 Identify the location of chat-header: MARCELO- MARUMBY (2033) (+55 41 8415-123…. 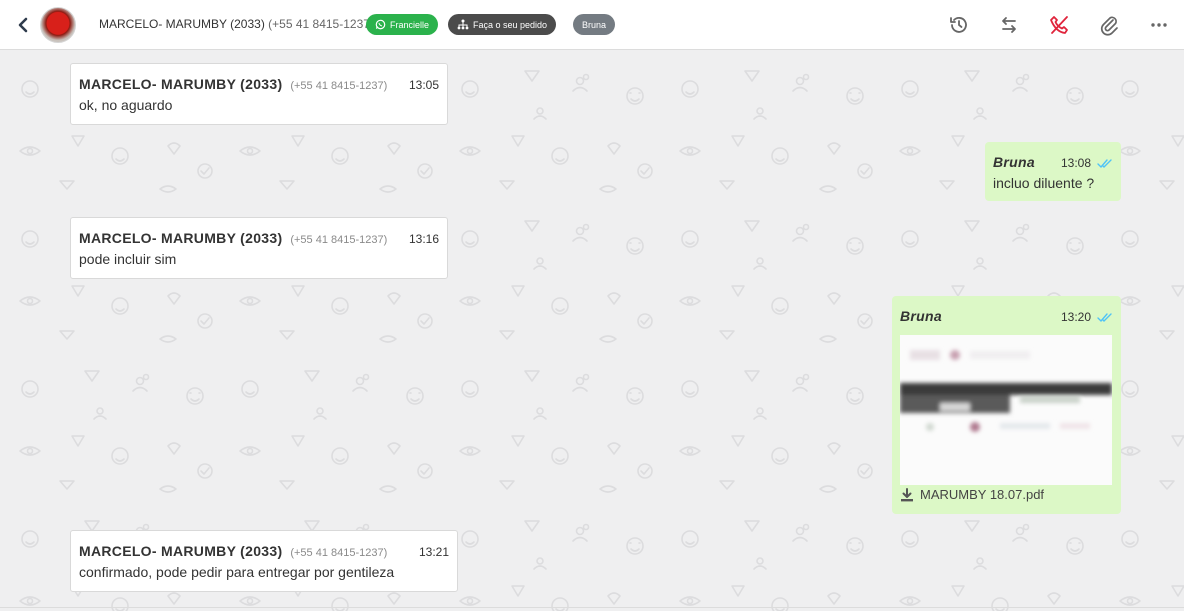
(592, 25).